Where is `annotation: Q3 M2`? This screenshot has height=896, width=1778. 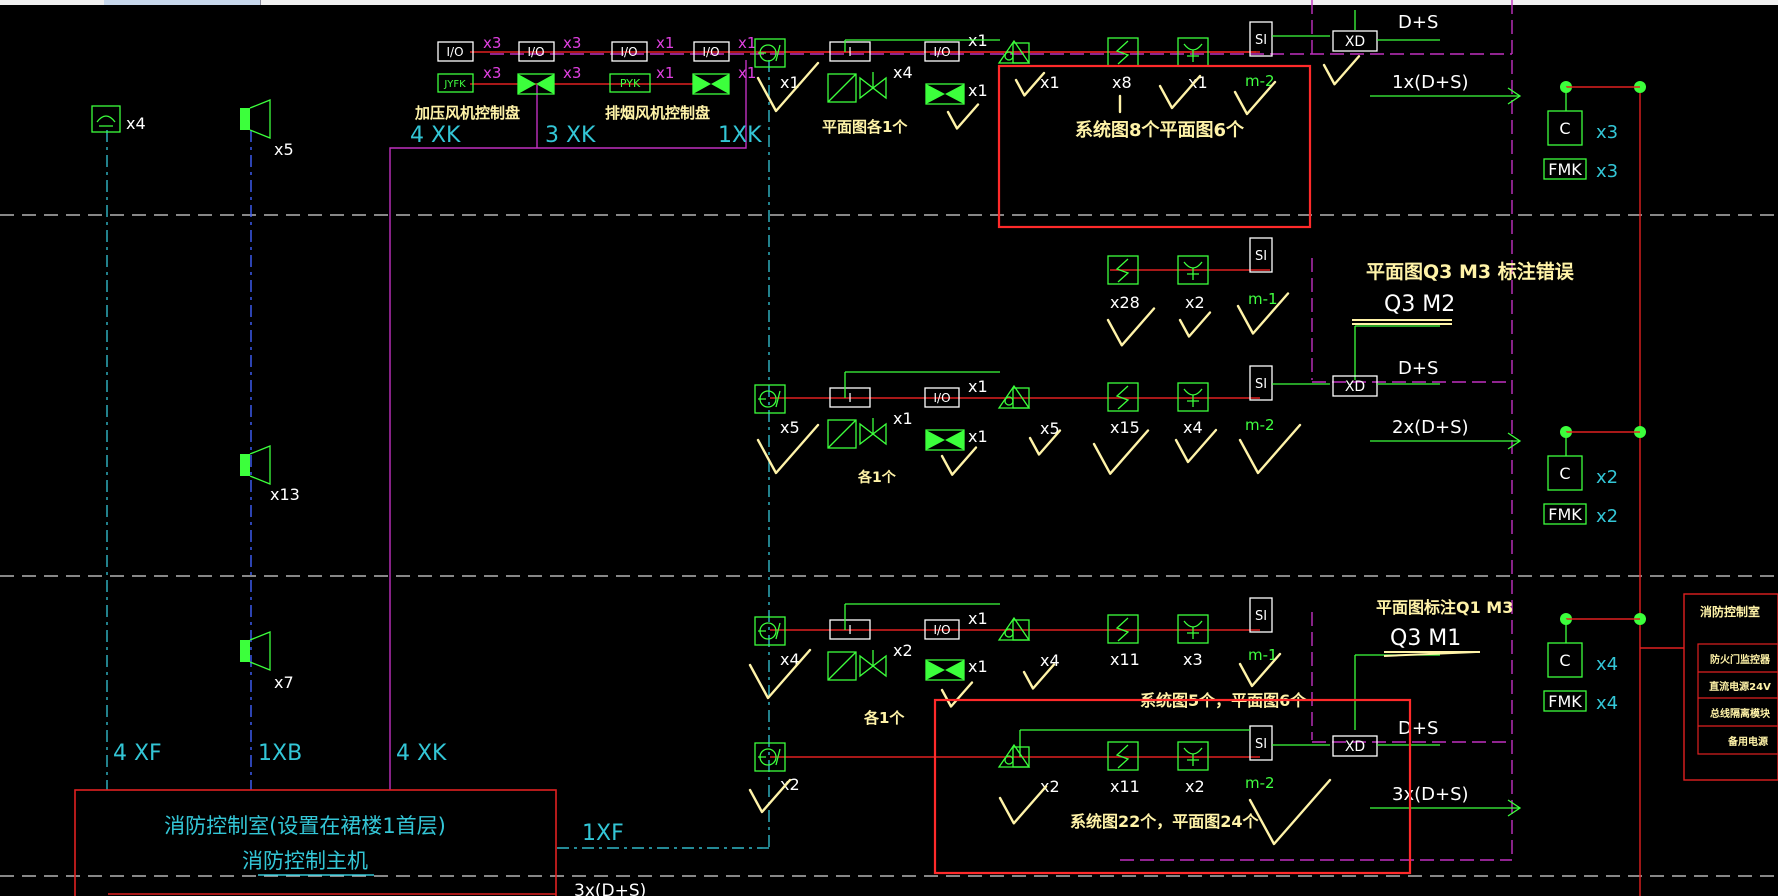 annotation: Q3 M2 is located at coordinates (1419, 304).